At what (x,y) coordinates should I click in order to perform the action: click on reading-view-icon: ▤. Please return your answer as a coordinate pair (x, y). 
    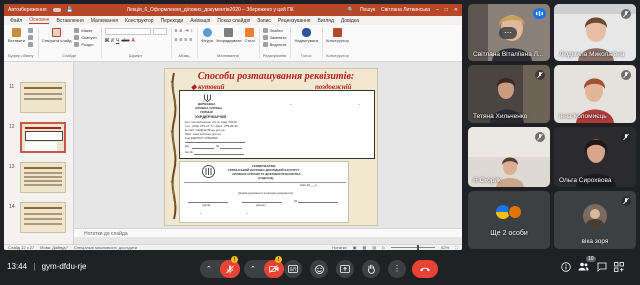
    Looking at the image, I should click on (374, 247).